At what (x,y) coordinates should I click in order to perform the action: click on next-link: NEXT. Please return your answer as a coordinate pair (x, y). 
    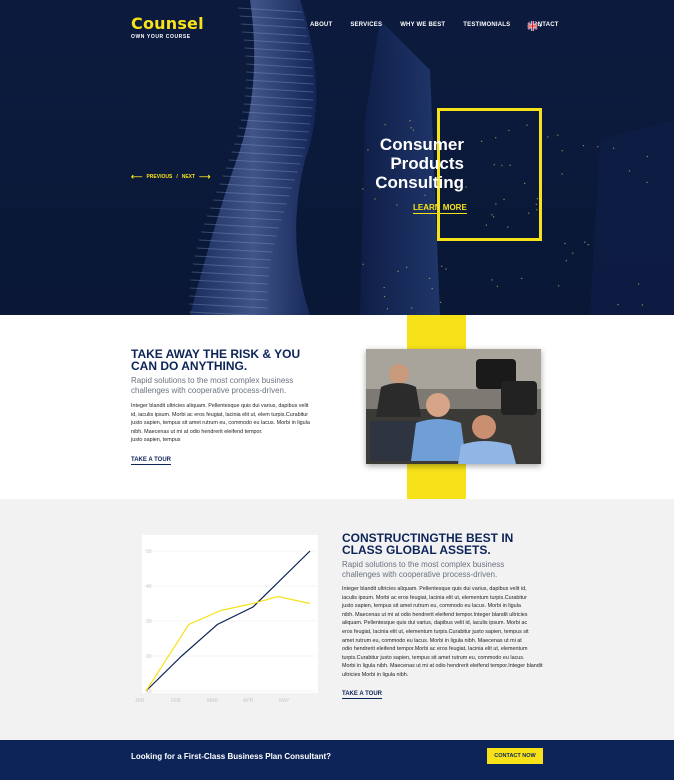
    Looking at the image, I should click on (188, 177).